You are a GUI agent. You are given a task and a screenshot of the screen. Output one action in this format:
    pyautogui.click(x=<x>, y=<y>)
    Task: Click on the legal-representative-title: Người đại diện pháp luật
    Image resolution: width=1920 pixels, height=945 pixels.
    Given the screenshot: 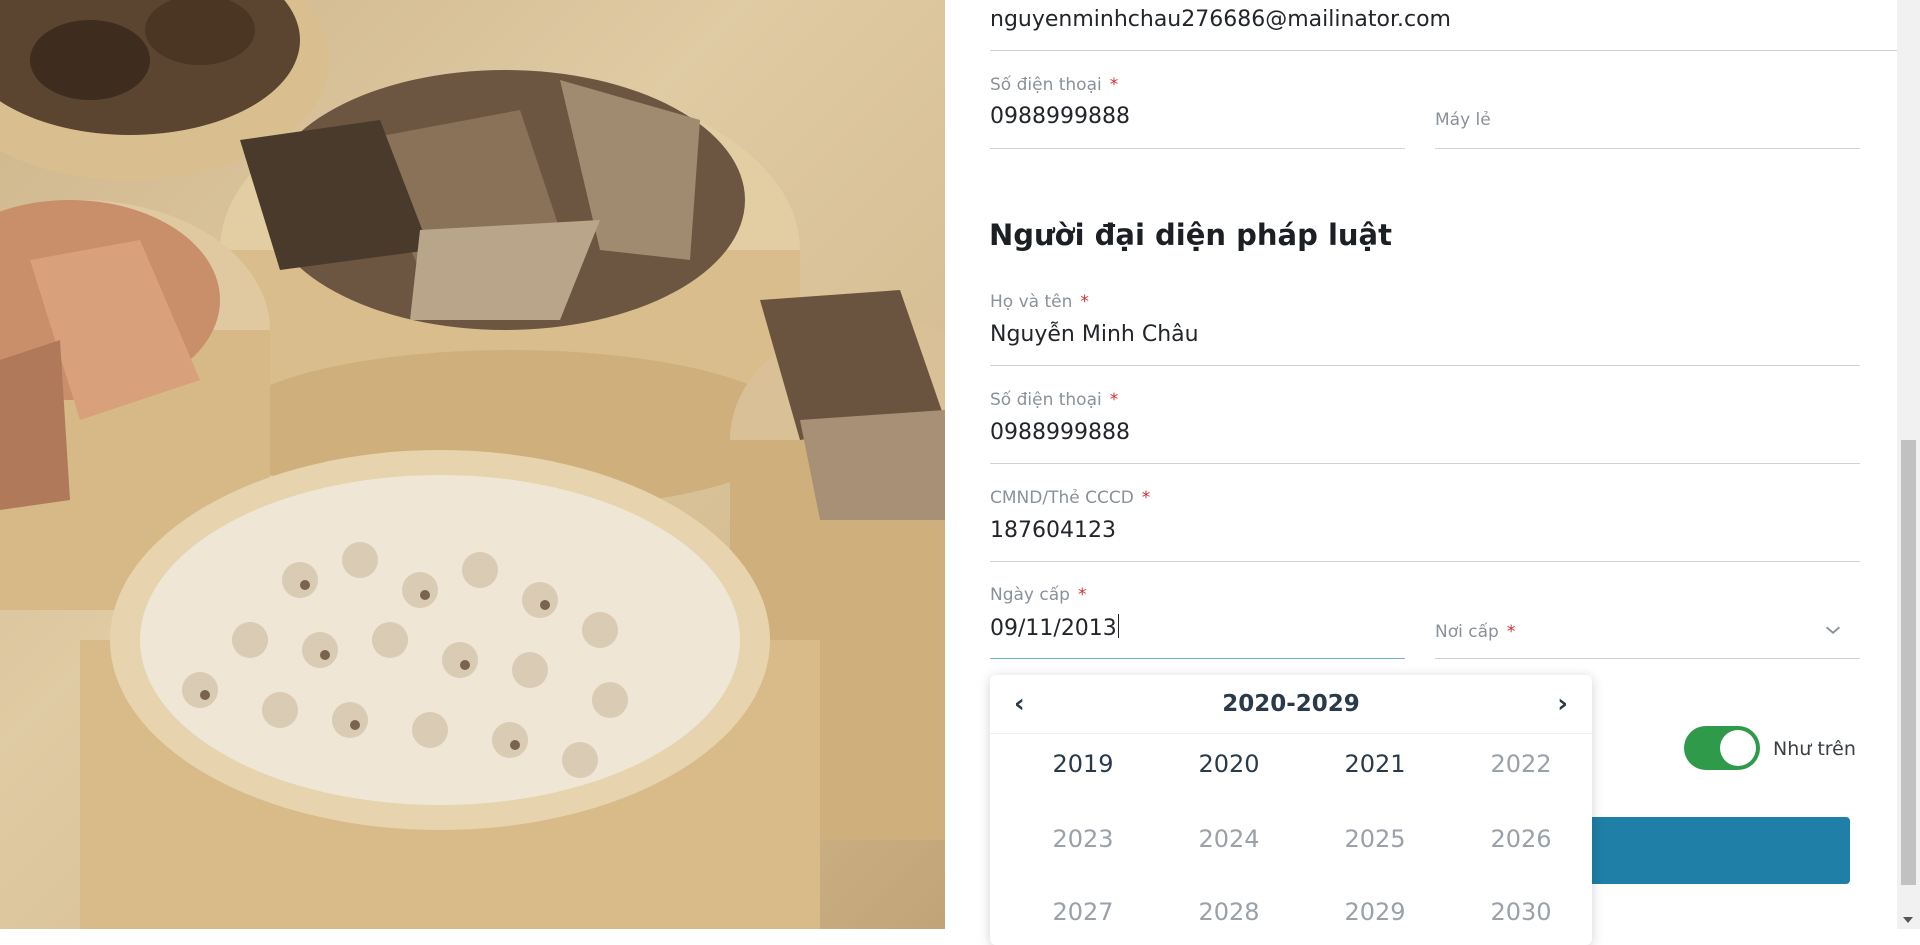 What is the action you would take?
    pyautogui.click(x=1190, y=235)
    